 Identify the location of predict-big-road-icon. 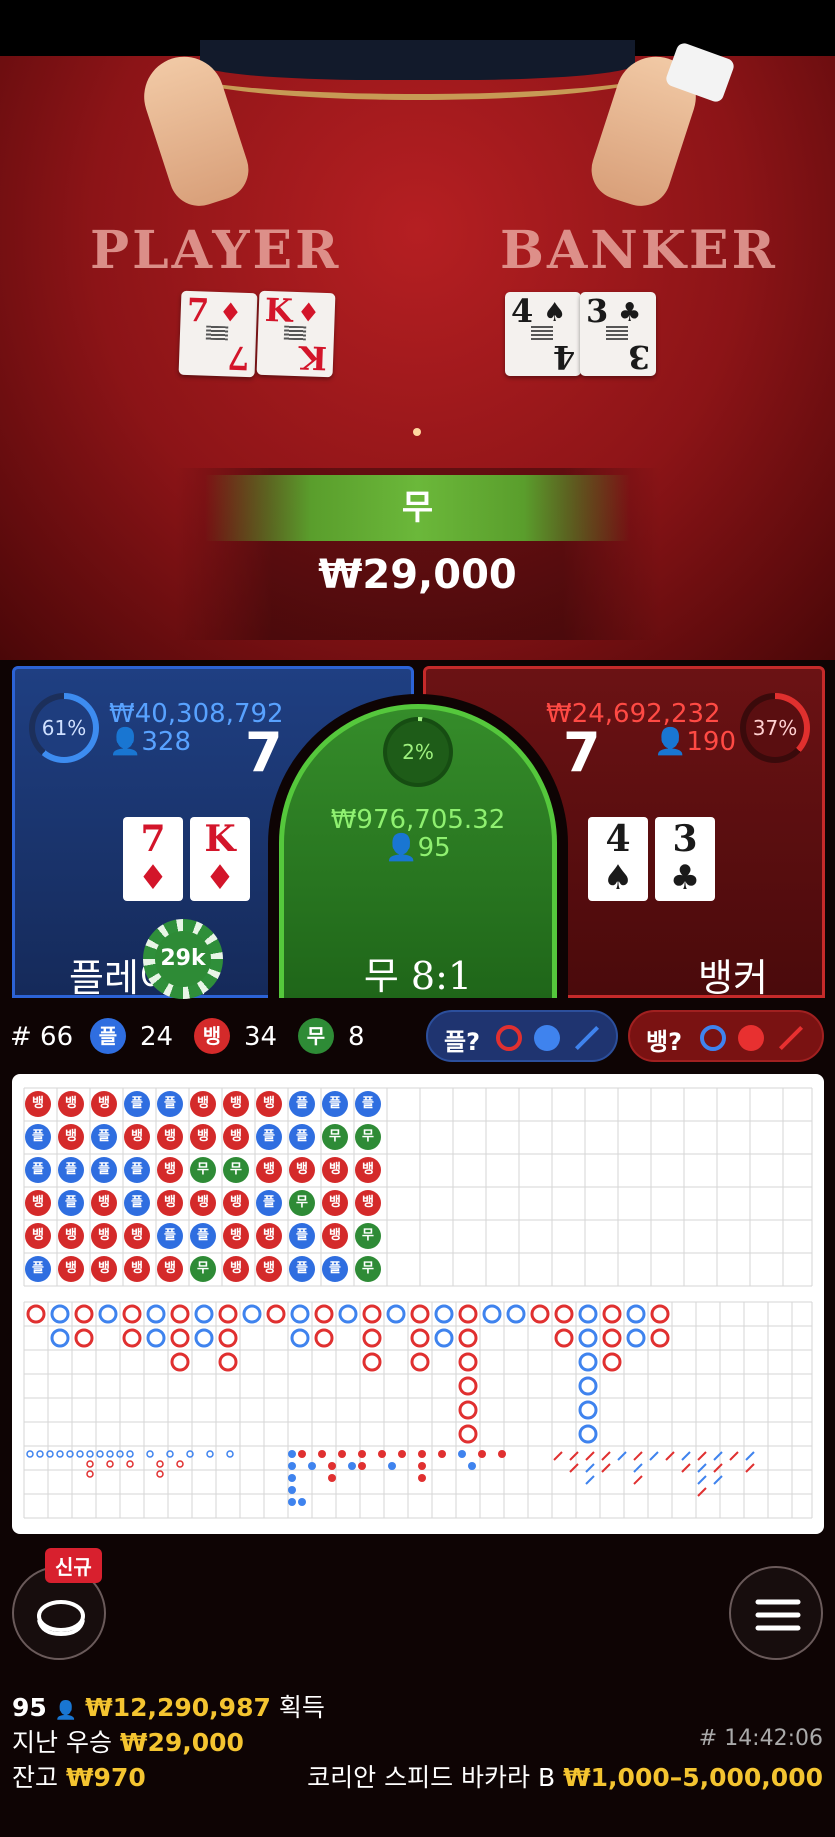
(509, 1038).